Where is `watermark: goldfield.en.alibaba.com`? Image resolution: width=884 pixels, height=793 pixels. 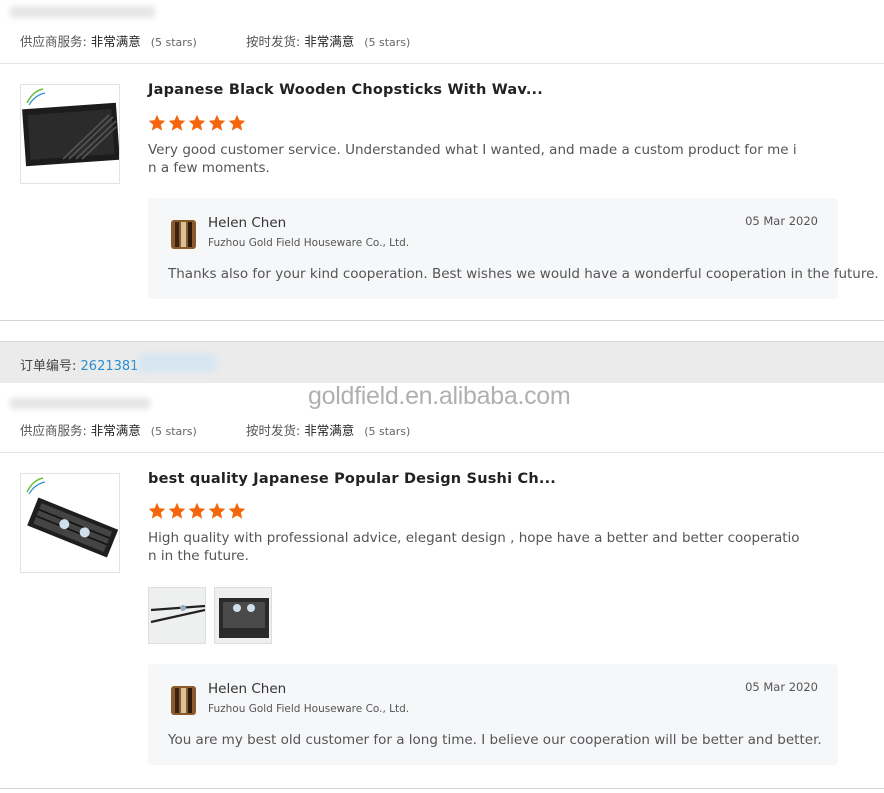
watermark: goldfield.en.alibaba.com is located at coordinates (439, 396).